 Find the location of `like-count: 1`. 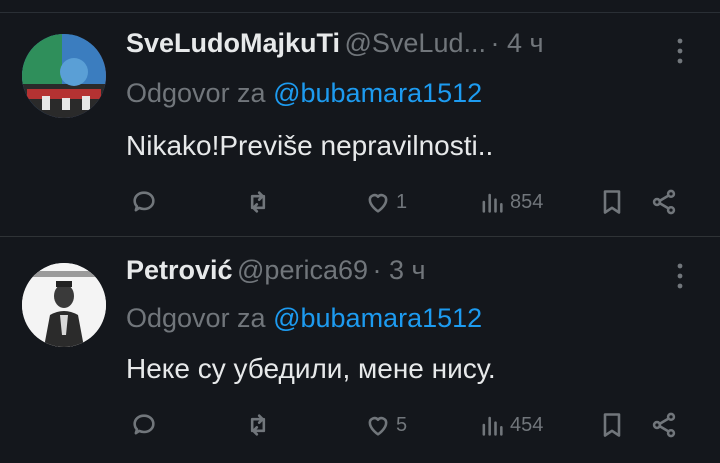

like-count: 1 is located at coordinates (402, 201).